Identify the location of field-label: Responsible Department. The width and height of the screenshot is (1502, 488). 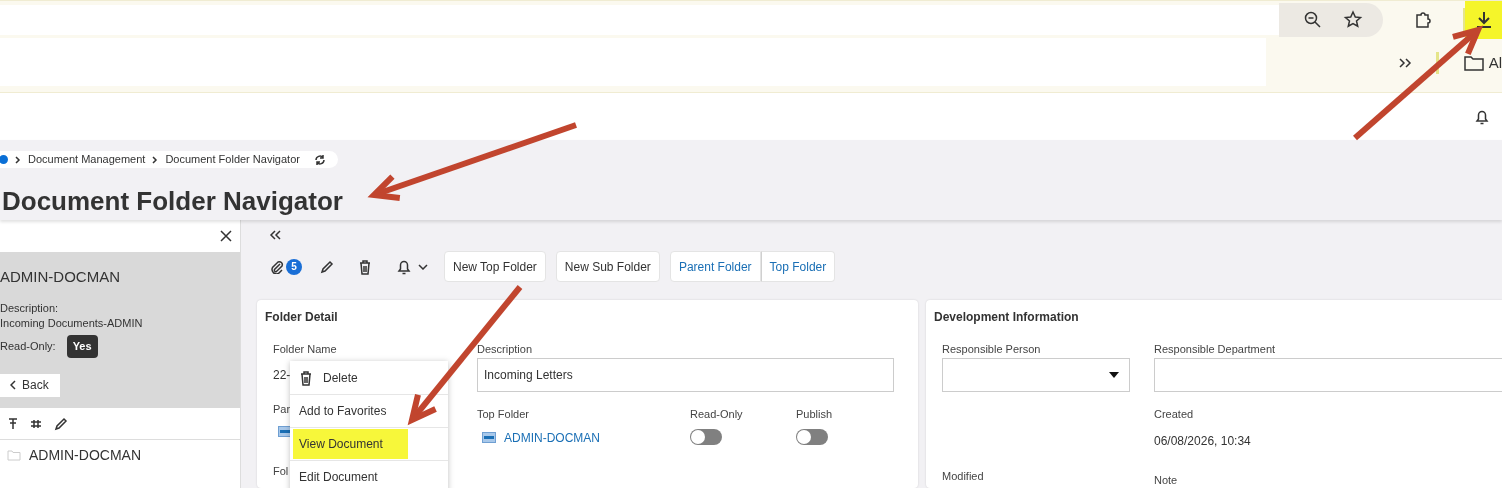
(1215, 349).